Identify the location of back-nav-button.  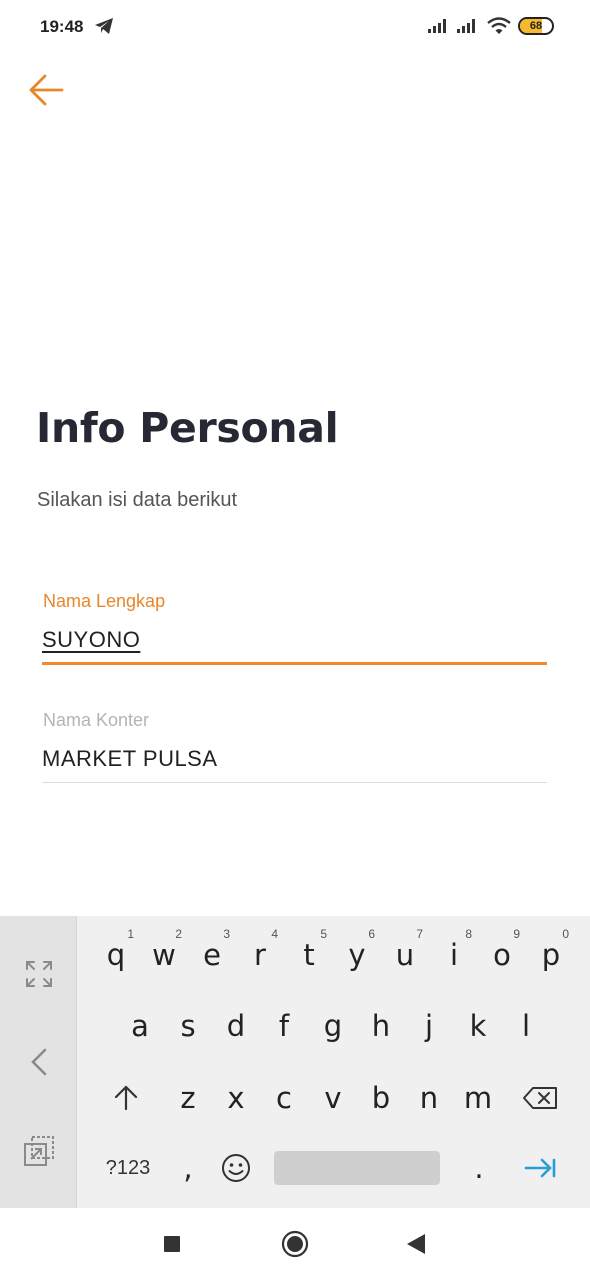
(416, 1244).